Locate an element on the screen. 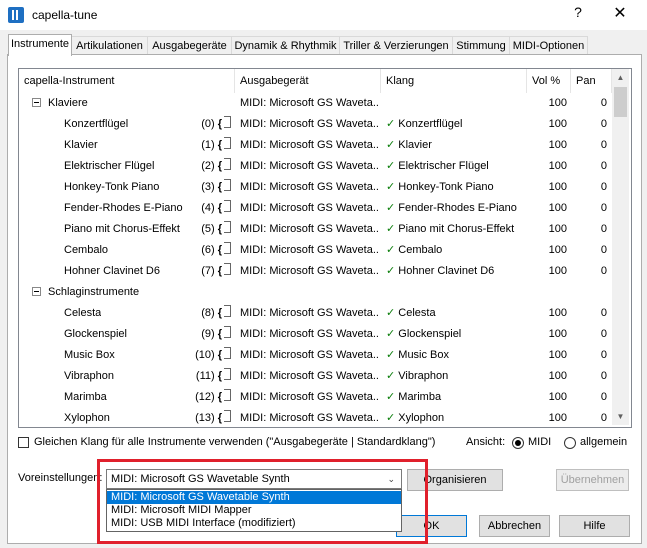 This screenshot has height=548, width=647. group-row: Klaviere MIDI: Microsoft GS Waveta... 100 0 is located at coordinates (316, 103).